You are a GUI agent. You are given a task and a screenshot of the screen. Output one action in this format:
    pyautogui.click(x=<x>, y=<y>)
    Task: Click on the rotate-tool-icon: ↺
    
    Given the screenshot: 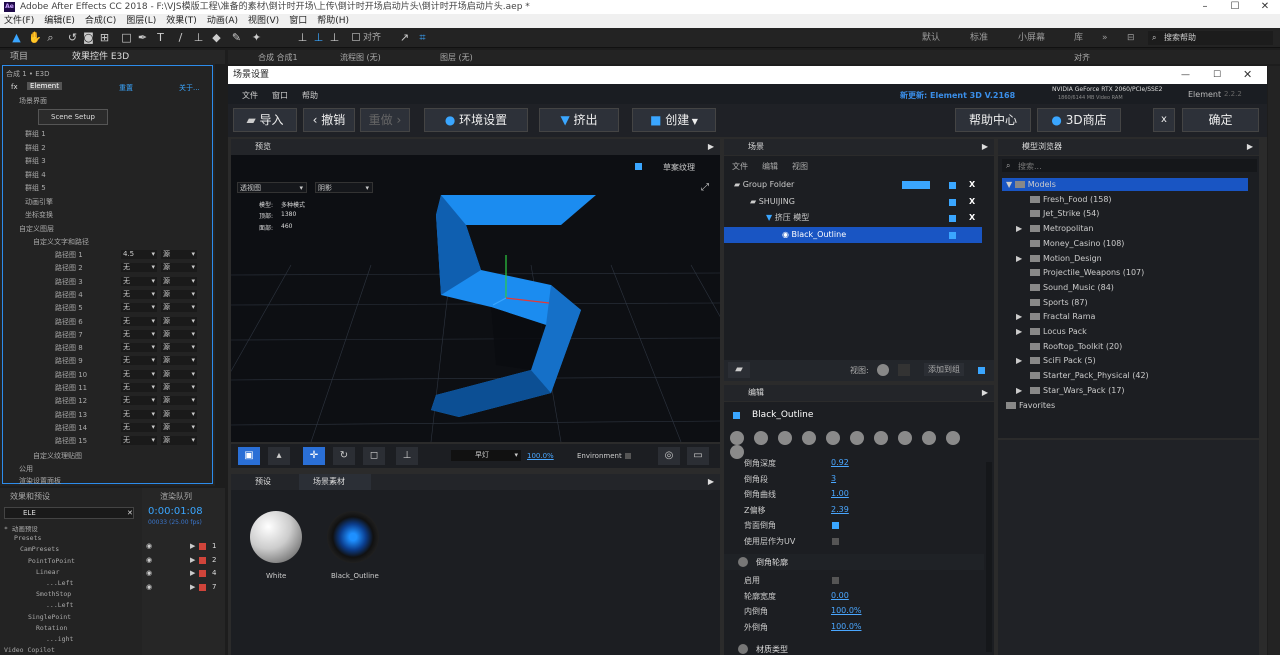 What is the action you would take?
    pyautogui.click(x=72, y=37)
    